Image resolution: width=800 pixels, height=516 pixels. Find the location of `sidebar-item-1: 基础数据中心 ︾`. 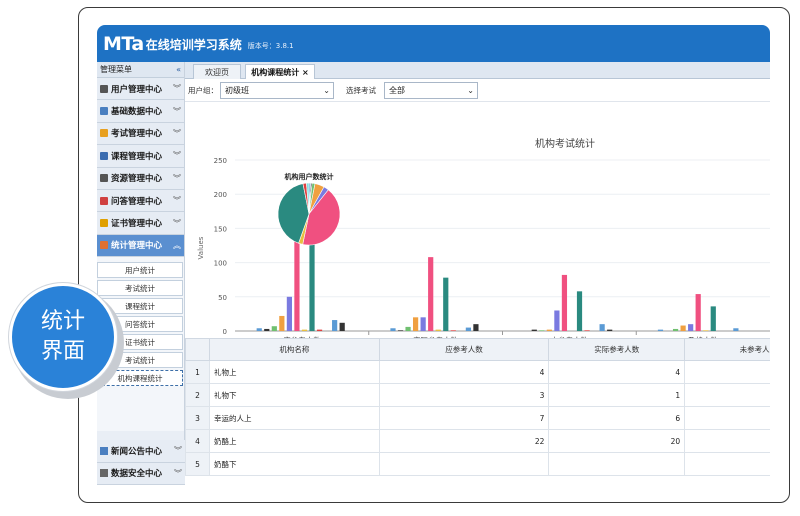

sidebar-item-1: 基础数据中心 ︾ is located at coordinates (140, 111).